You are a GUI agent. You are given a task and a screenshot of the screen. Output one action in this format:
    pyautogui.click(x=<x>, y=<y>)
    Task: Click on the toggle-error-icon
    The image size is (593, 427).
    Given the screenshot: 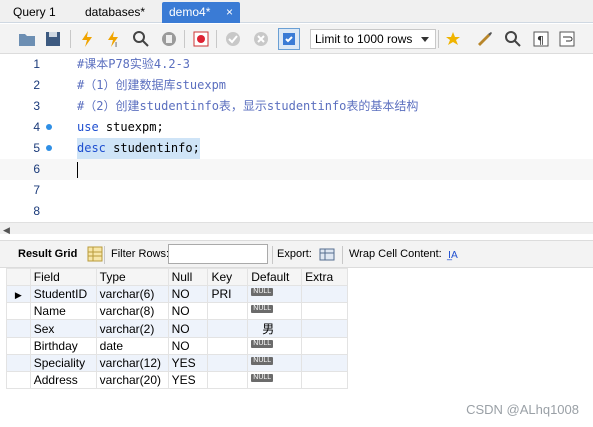 What is the action you would take?
    pyautogui.click(x=201, y=39)
    